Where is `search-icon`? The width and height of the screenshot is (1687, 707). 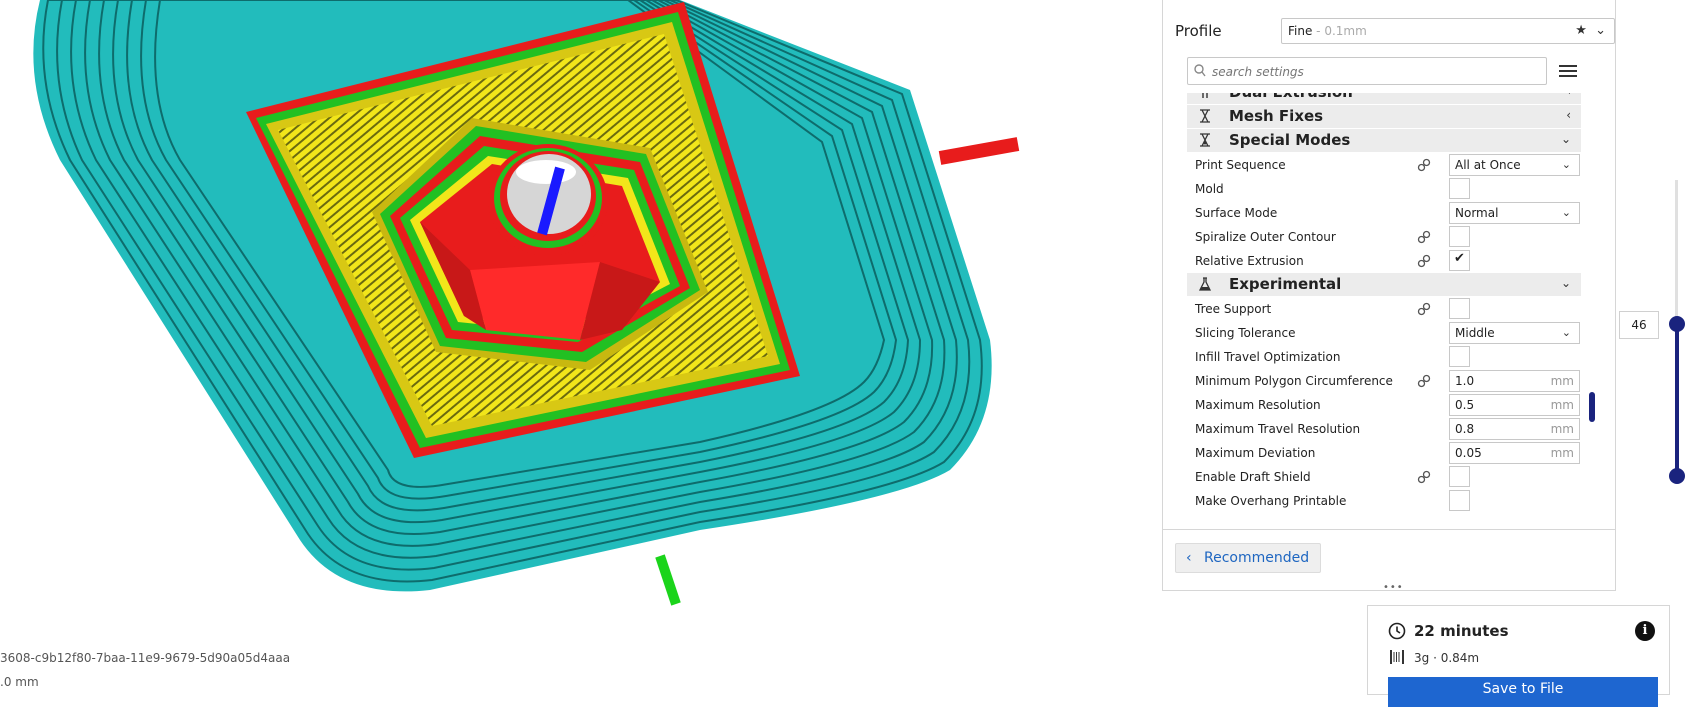
search-icon is located at coordinates (1200, 70).